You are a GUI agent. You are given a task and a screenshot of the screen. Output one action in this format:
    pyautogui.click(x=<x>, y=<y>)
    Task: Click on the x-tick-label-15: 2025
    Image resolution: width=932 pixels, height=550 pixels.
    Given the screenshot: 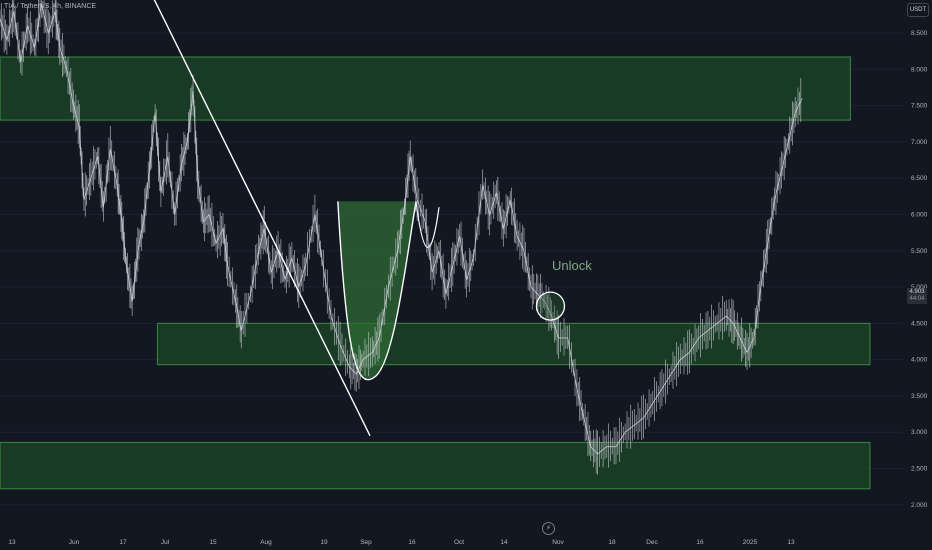 What is the action you would take?
    pyautogui.click(x=750, y=542)
    